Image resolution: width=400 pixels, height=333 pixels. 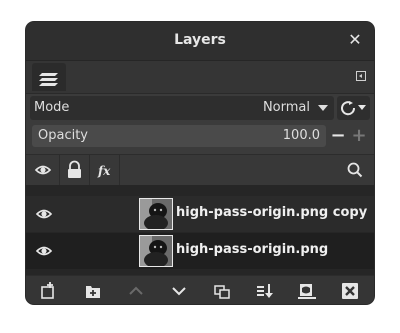 I want to click on merge-down-icon, so click(x=265, y=291).